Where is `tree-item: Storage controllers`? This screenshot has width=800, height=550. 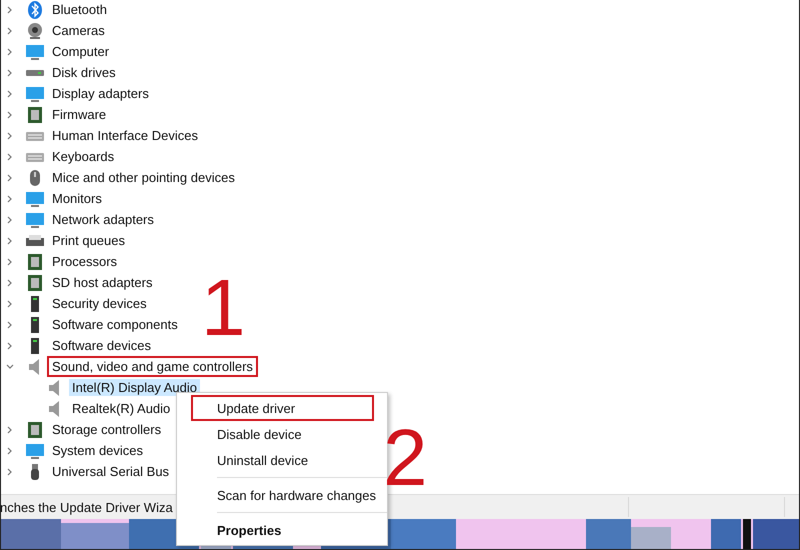
tree-item: Storage controllers is located at coordinates (106, 429).